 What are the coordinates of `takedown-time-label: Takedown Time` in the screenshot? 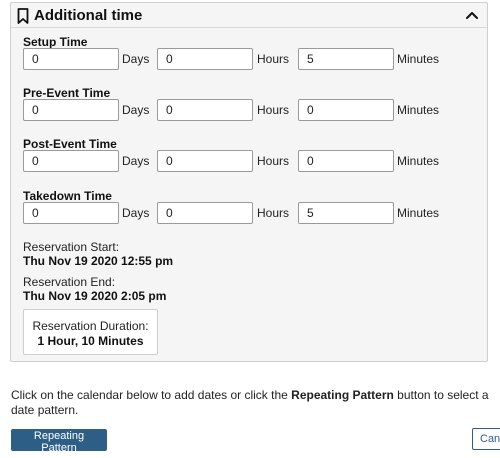 It's located at (67, 196).